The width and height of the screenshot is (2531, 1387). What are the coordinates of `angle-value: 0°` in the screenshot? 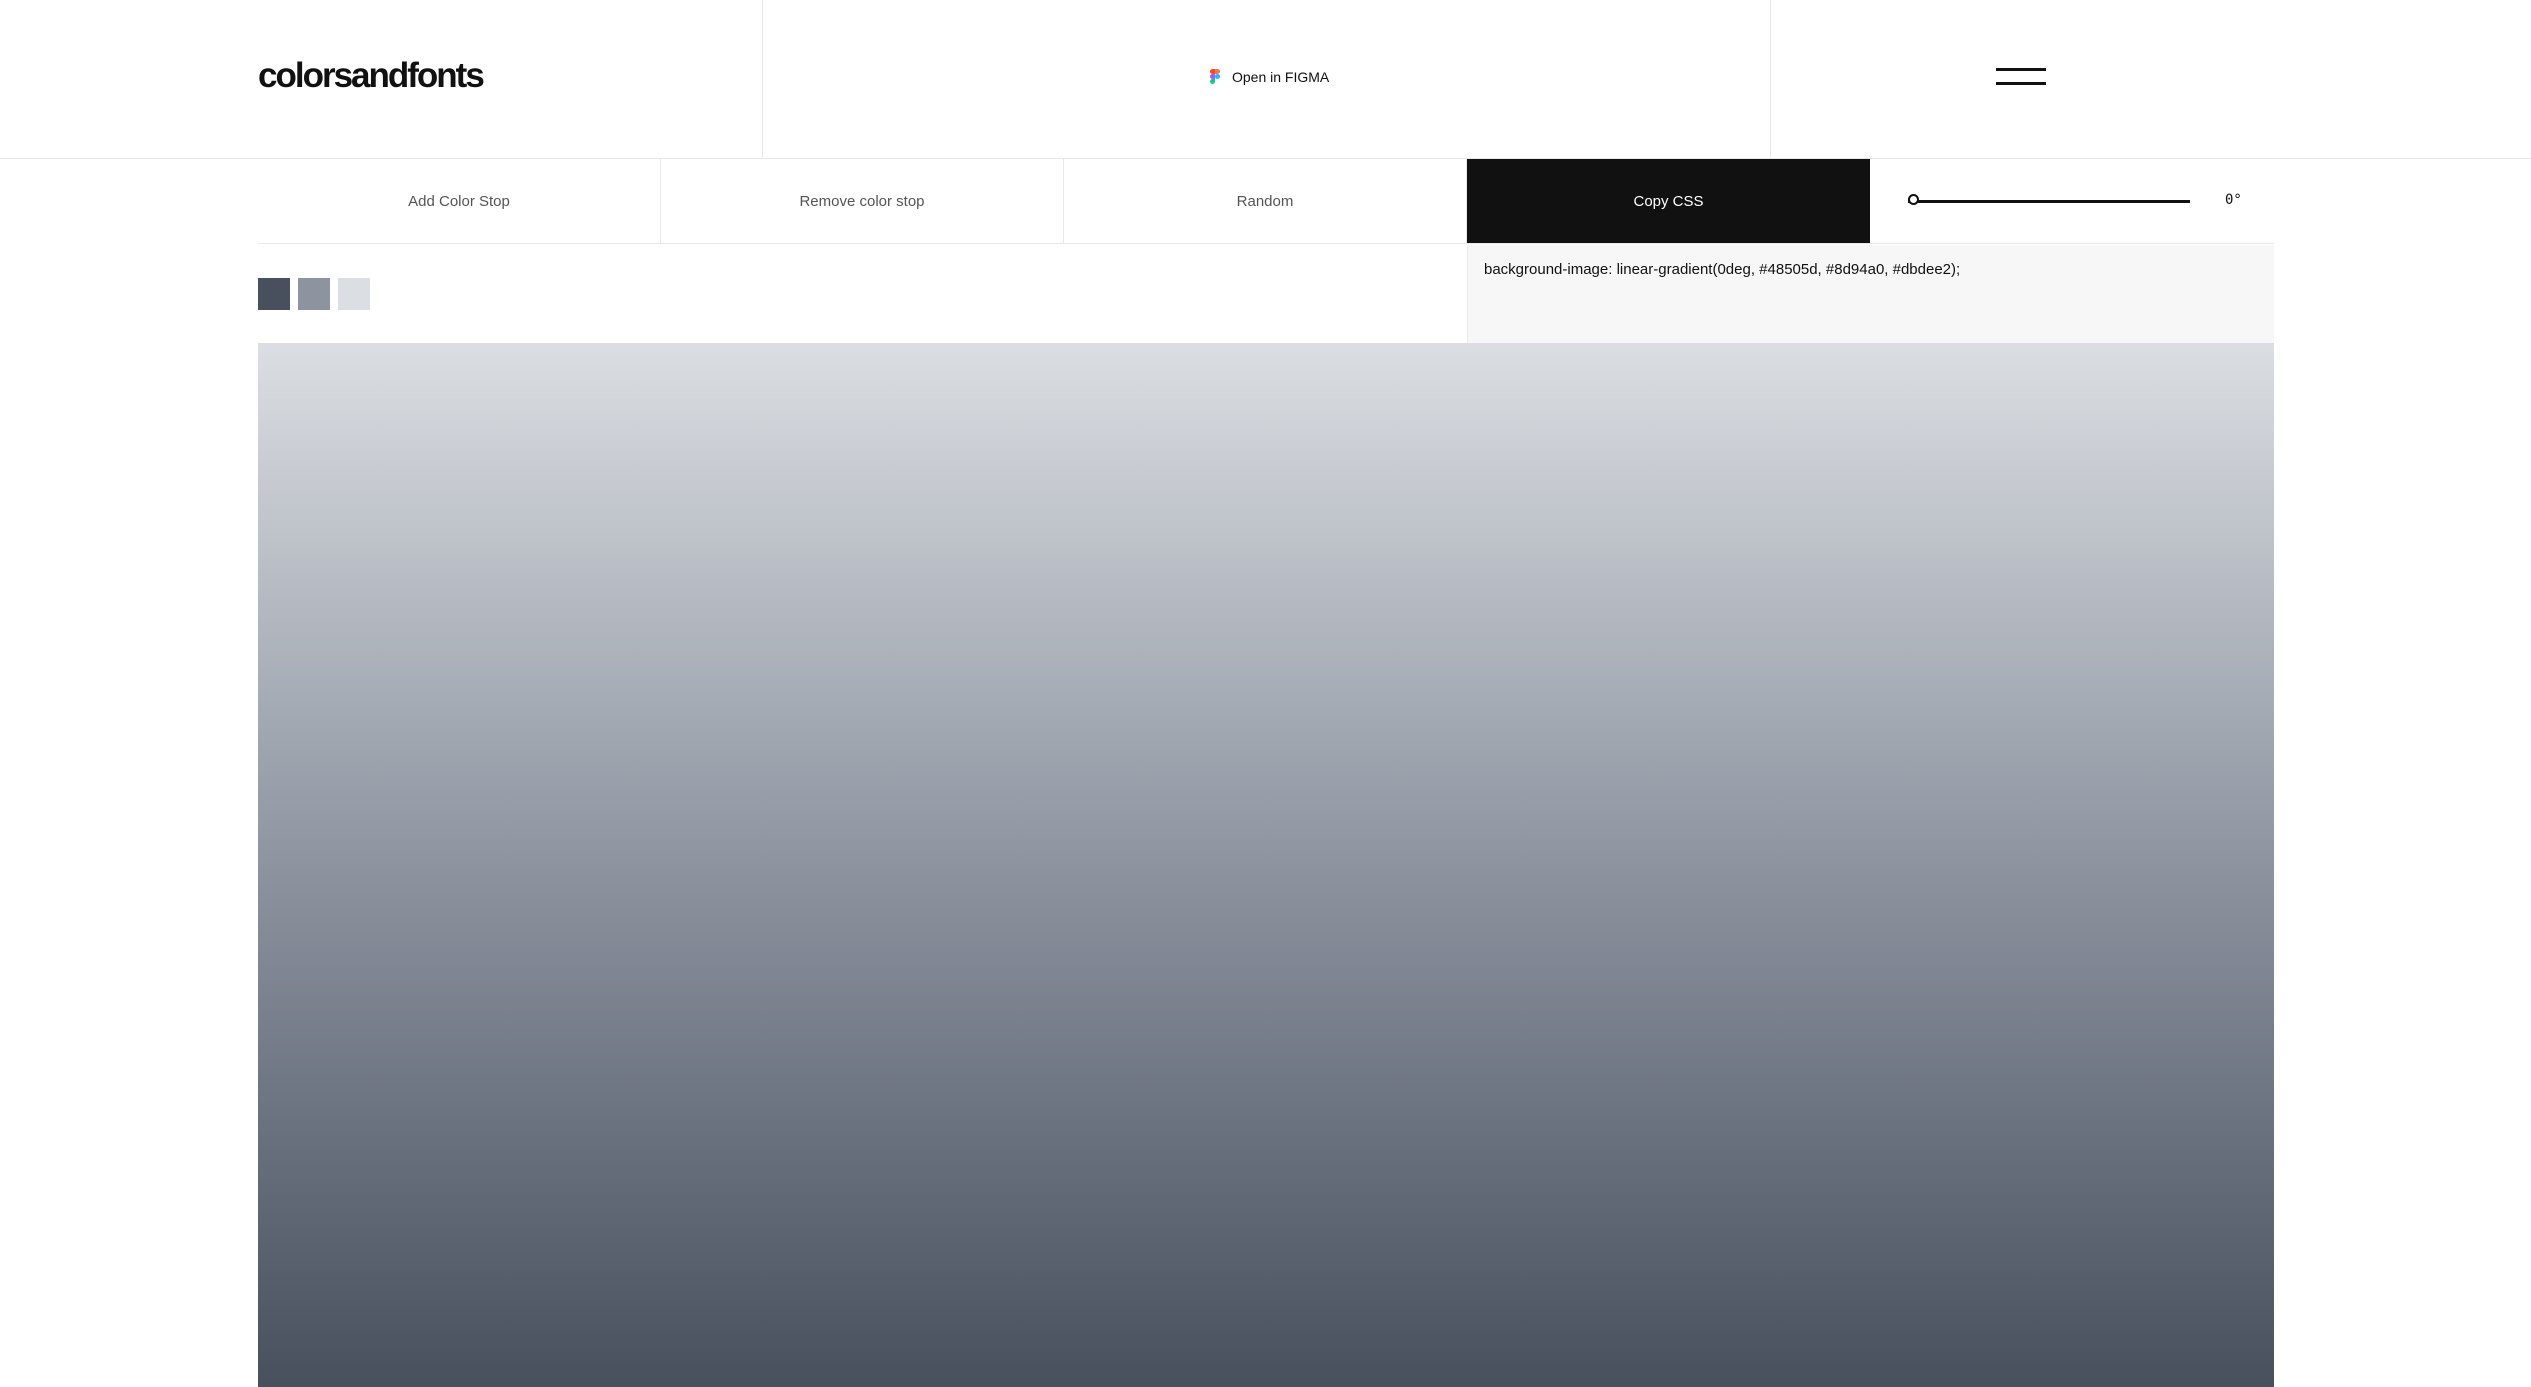 It's located at (2233, 200).